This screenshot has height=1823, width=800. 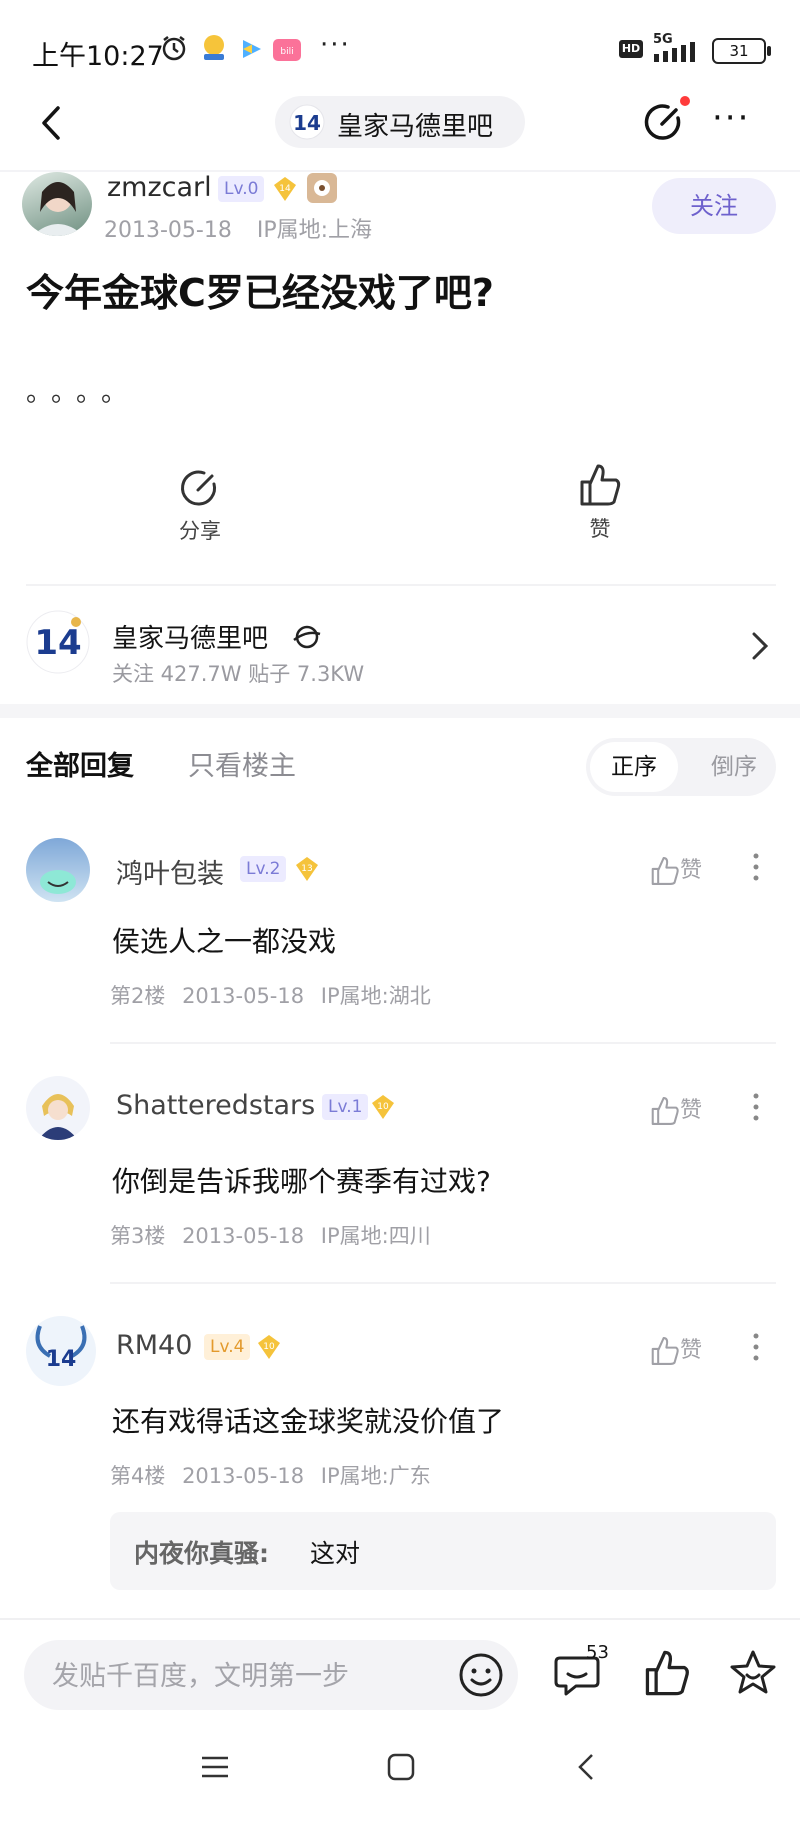 What do you see at coordinates (400, 48) in the screenshot?
I see `status-bar: 上午10:27 bili ··· HD 5G 31` at bounding box center [400, 48].